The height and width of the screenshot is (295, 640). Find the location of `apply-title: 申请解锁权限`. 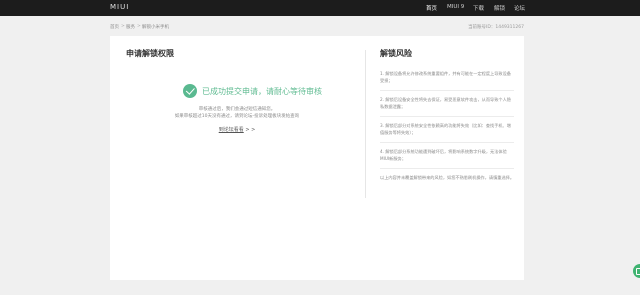

apply-title: 申请解锁权限 is located at coordinates (150, 53).